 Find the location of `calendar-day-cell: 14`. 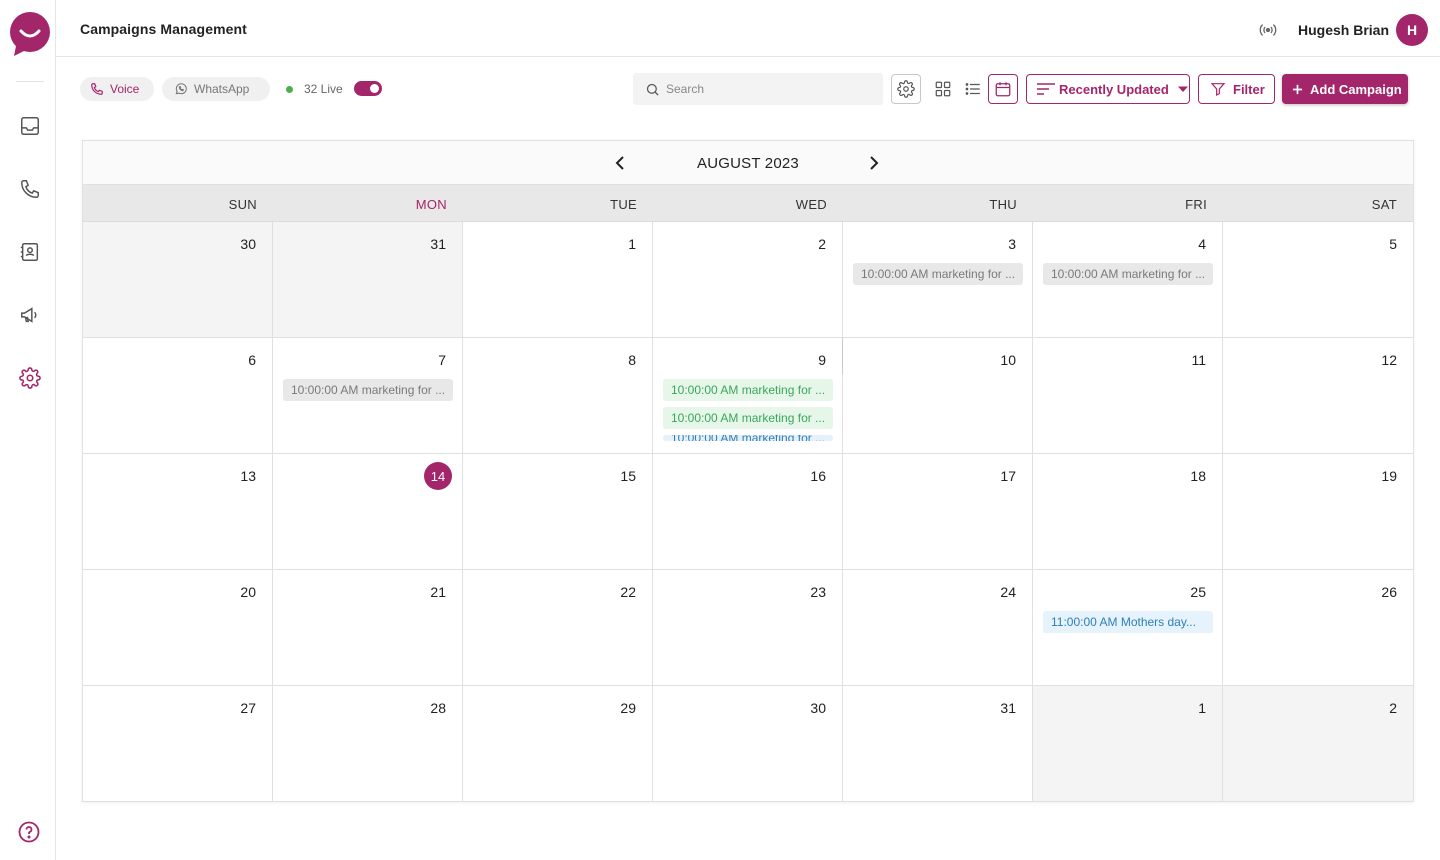

calendar-day-cell: 14 is located at coordinates (368, 512).